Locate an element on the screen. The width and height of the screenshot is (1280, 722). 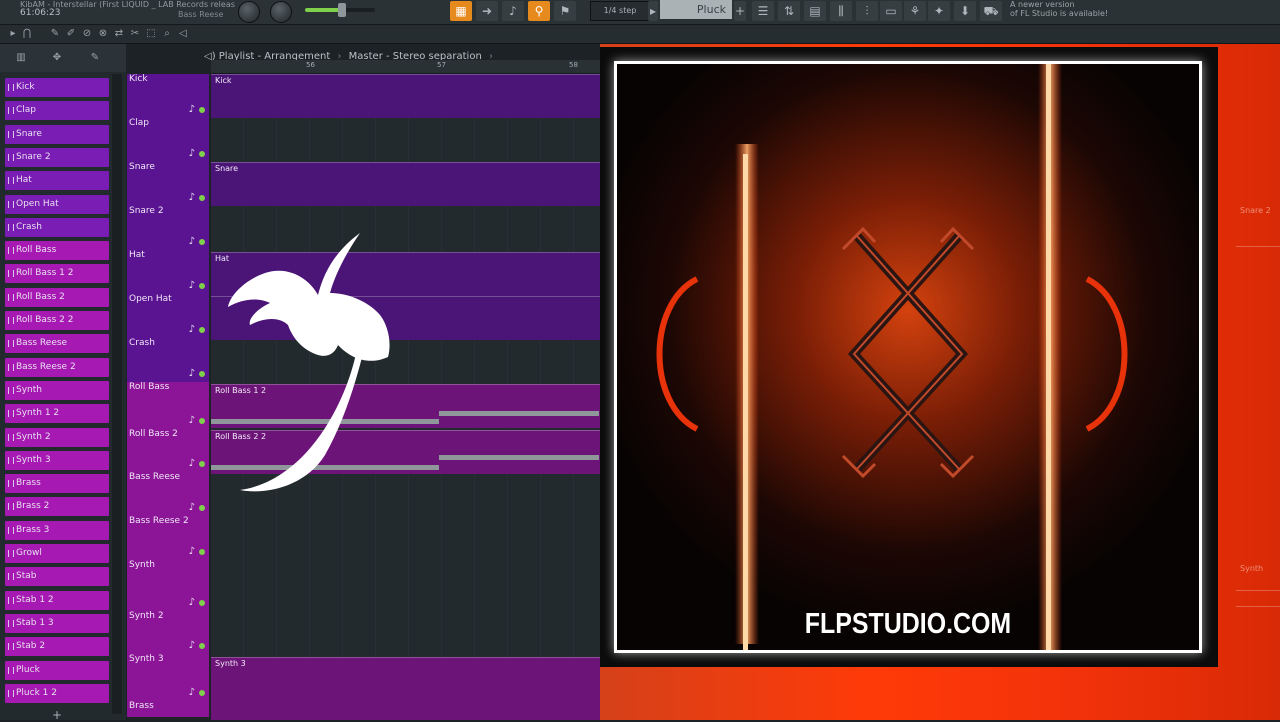
master-slider is located at coordinates (340, 10).